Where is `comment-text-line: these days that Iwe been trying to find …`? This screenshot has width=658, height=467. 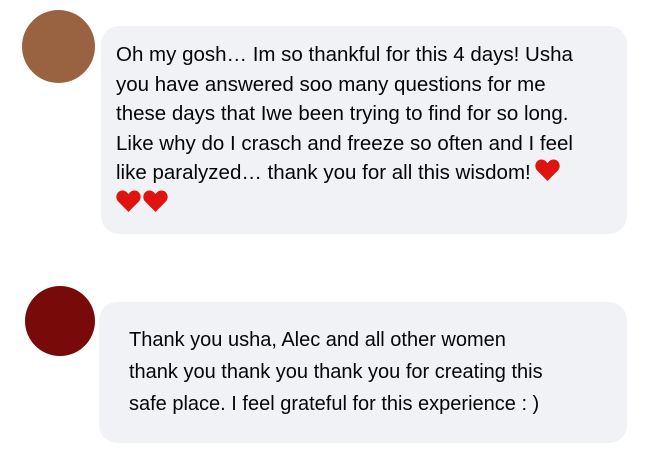
comment-text-line: these days that Iwe been trying to find … is located at coordinates (342, 113).